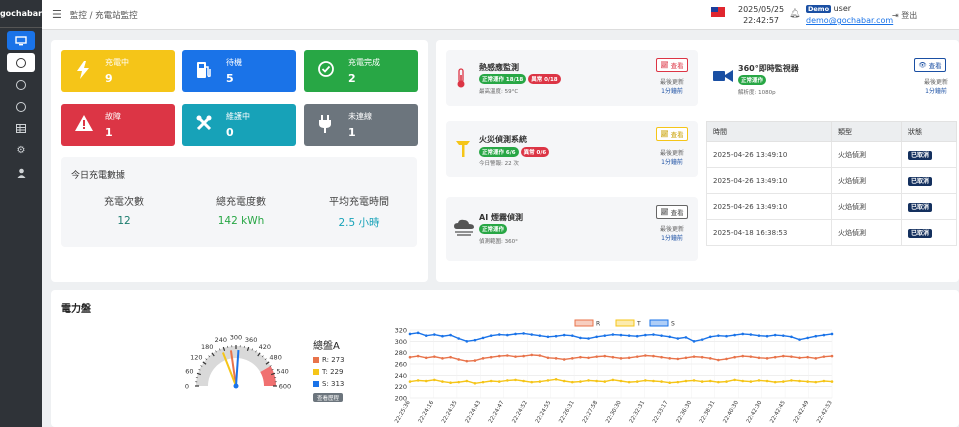  I want to click on stat-offline: 未連線 1, so click(361, 125).